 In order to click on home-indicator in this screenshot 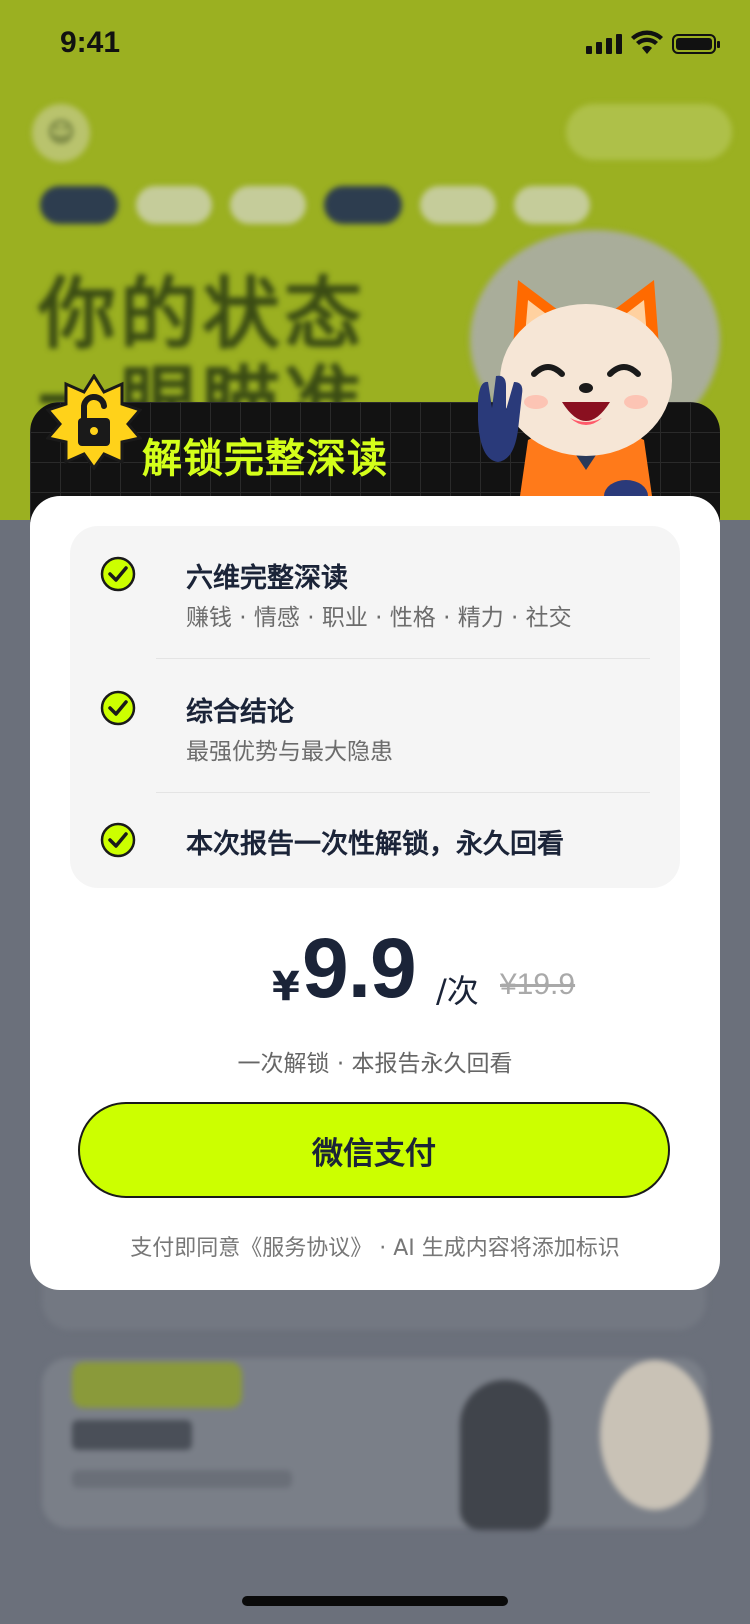, I will do `click(375, 1601)`.